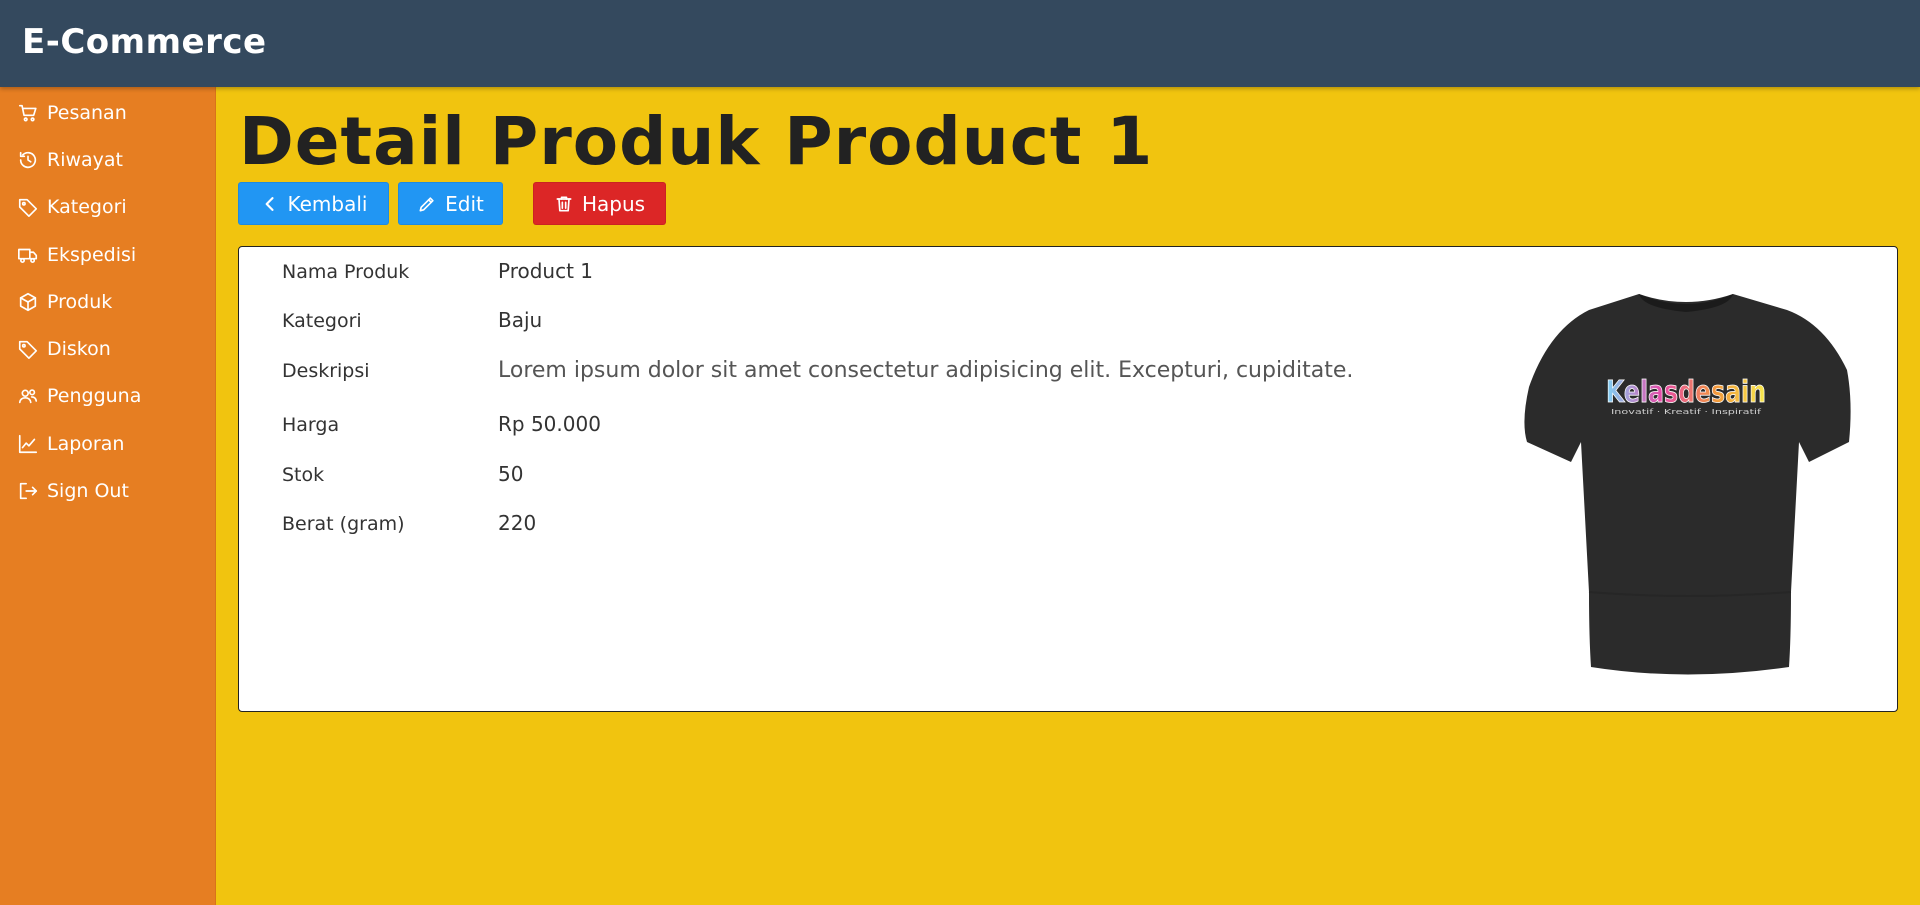 This screenshot has height=905, width=1920. Describe the element at coordinates (520, 320) in the screenshot. I see `field-value: Baju` at that location.